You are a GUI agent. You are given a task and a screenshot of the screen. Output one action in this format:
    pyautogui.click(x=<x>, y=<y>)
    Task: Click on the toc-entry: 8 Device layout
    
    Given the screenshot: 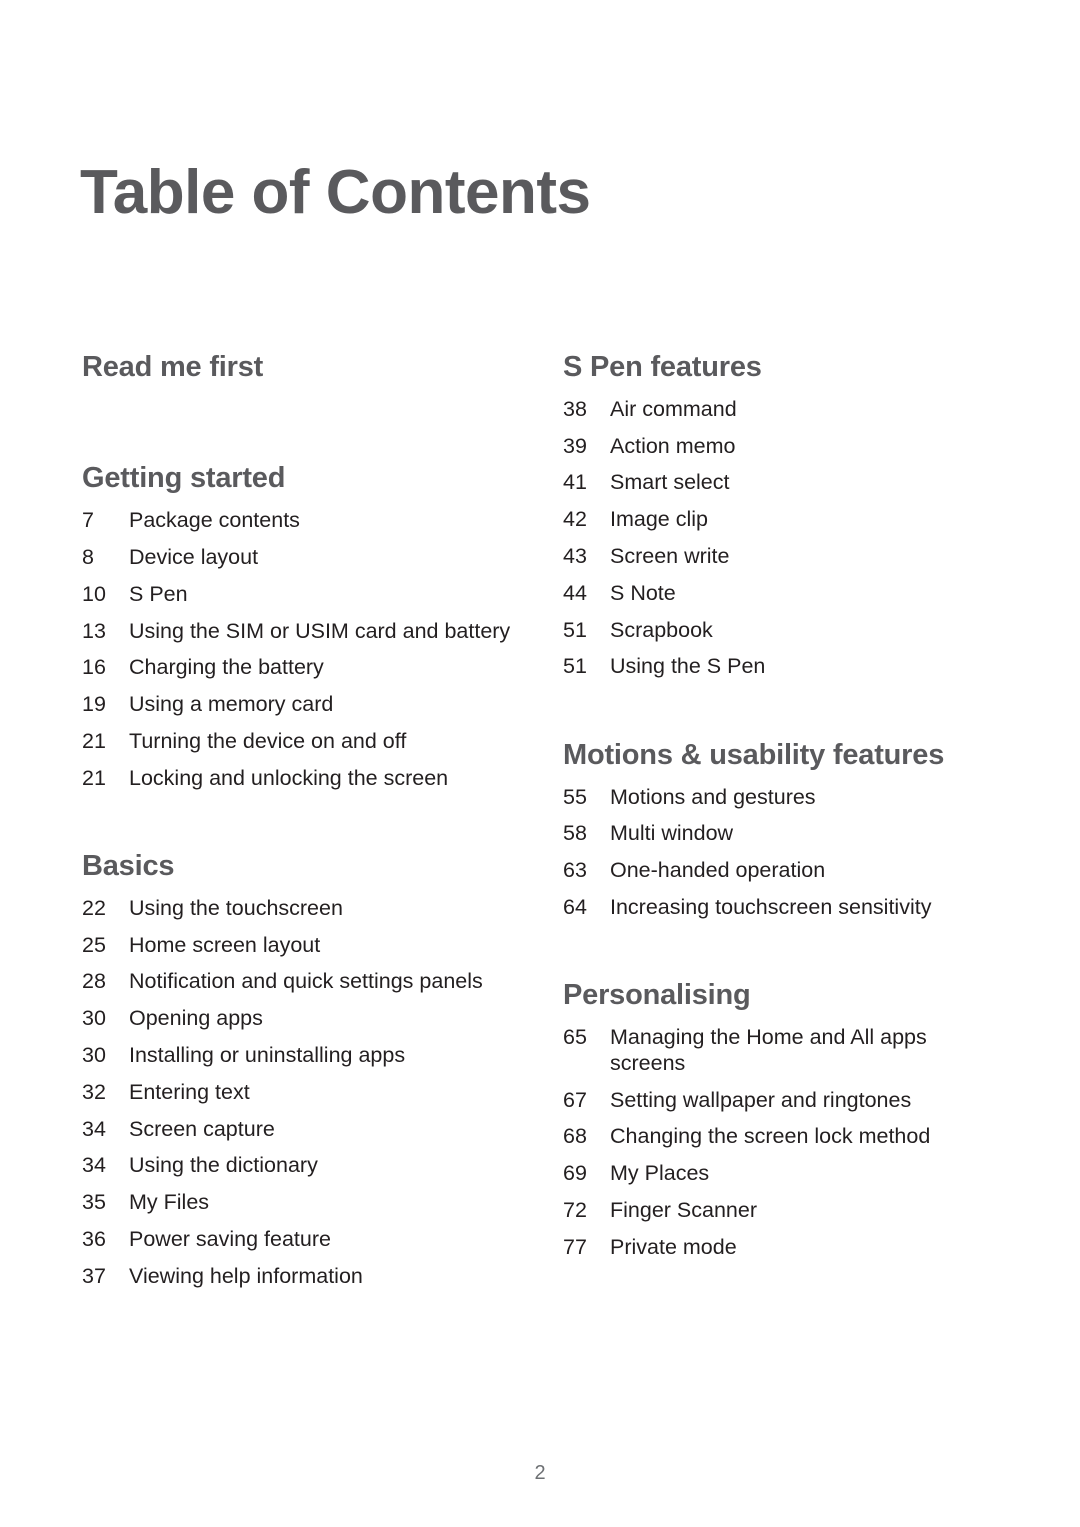 What is the action you would take?
    pyautogui.click(x=302, y=557)
    